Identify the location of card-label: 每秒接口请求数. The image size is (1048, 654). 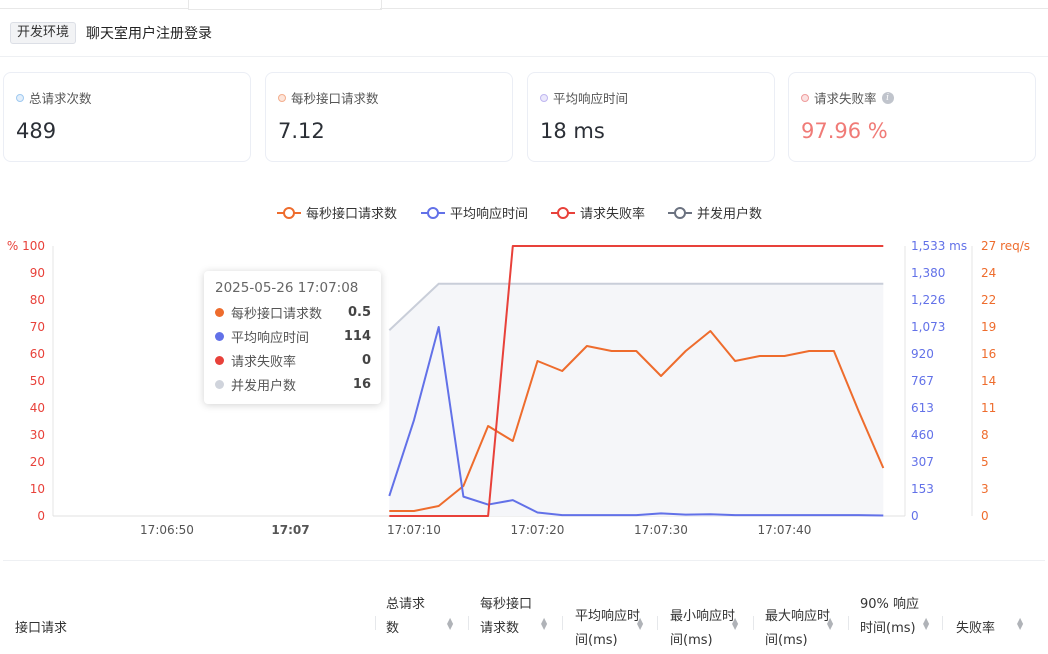
(335, 98).